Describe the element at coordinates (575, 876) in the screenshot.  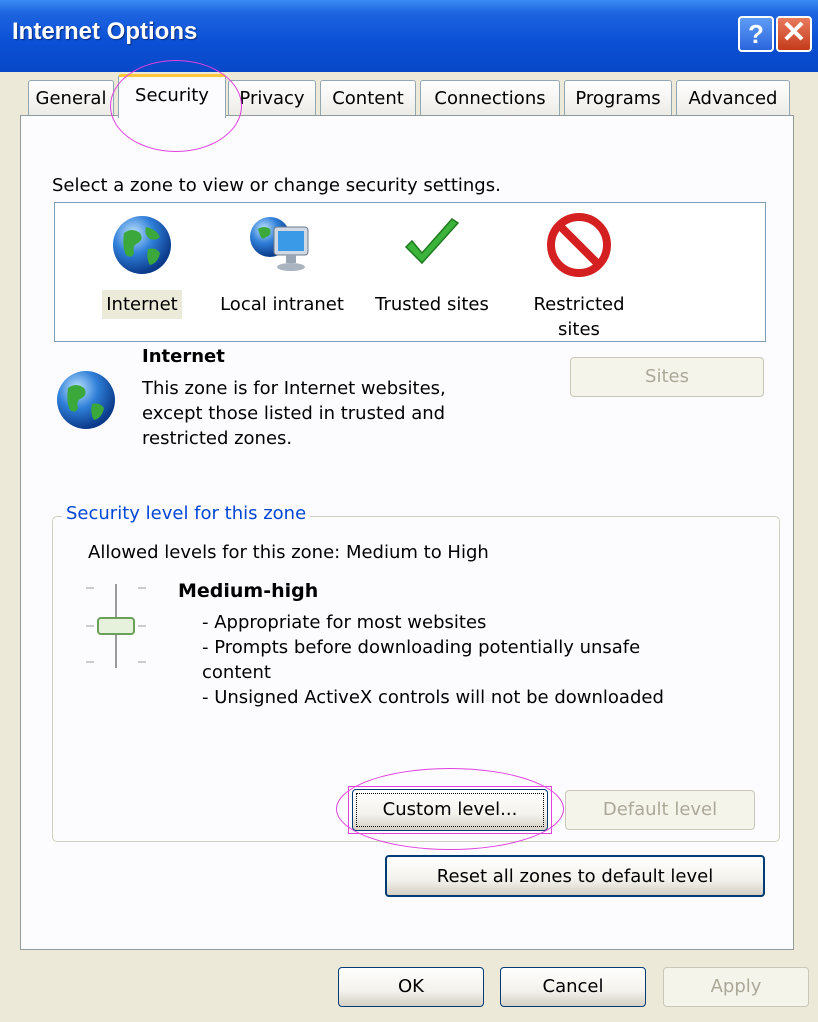
I see `reset-all-zones-button: Reset all zones to default level` at that location.